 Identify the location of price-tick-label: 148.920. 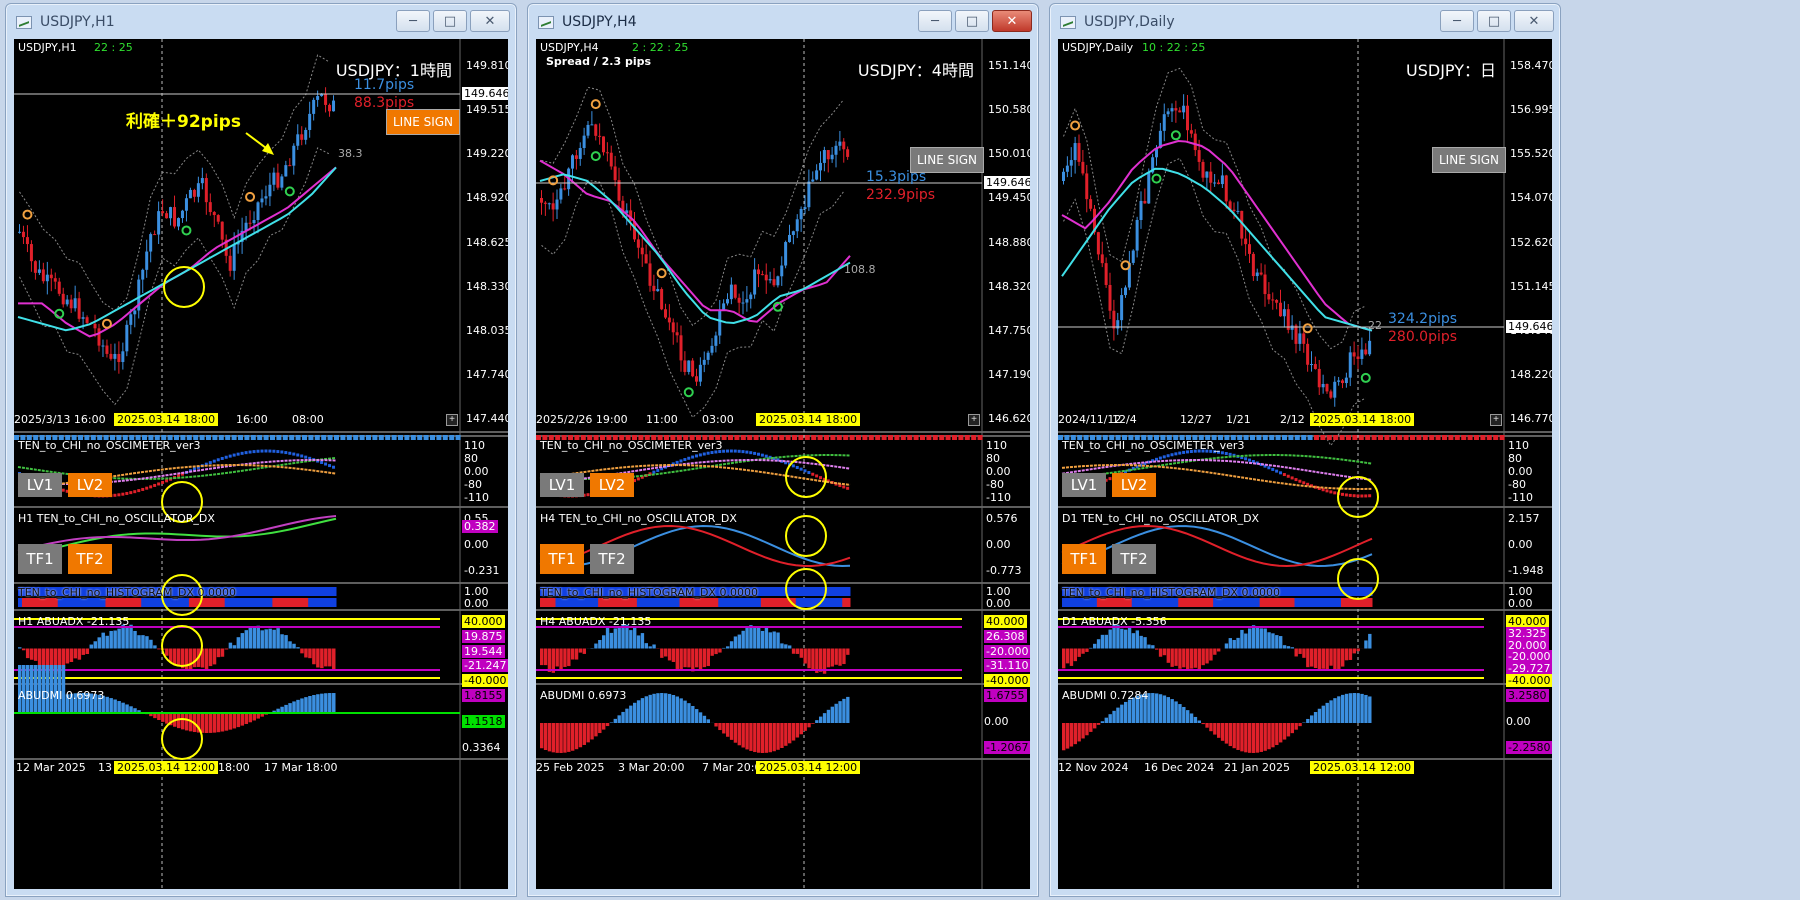
(487, 198).